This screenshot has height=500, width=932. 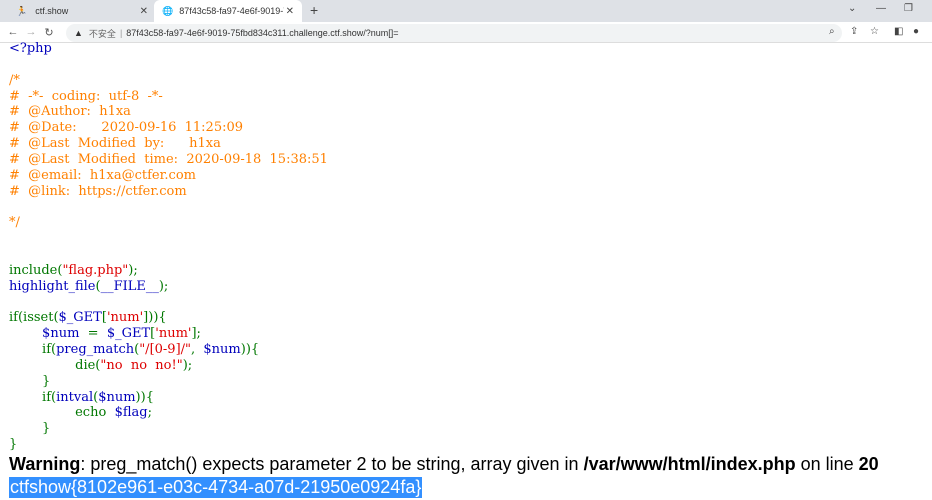 I want to click on code-line: # @link: https://ctfer.com, so click(x=168, y=192).